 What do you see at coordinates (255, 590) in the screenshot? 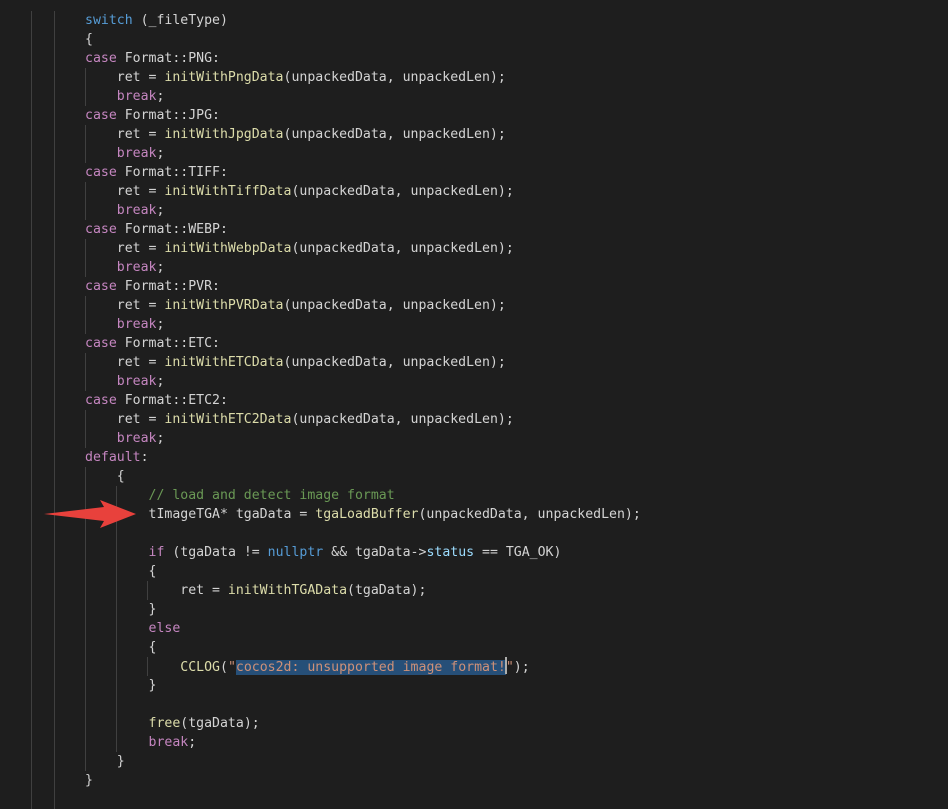
I see `code-line: ret = initWithTGAData(tgaData);` at bounding box center [255, 590].